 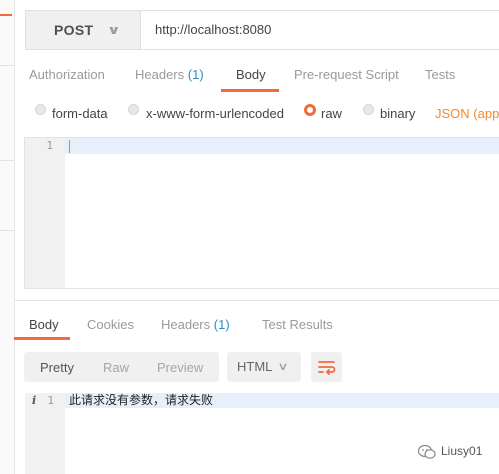 I want to click on response-tab-test-results: Test Results, so click(x=297, y=324).